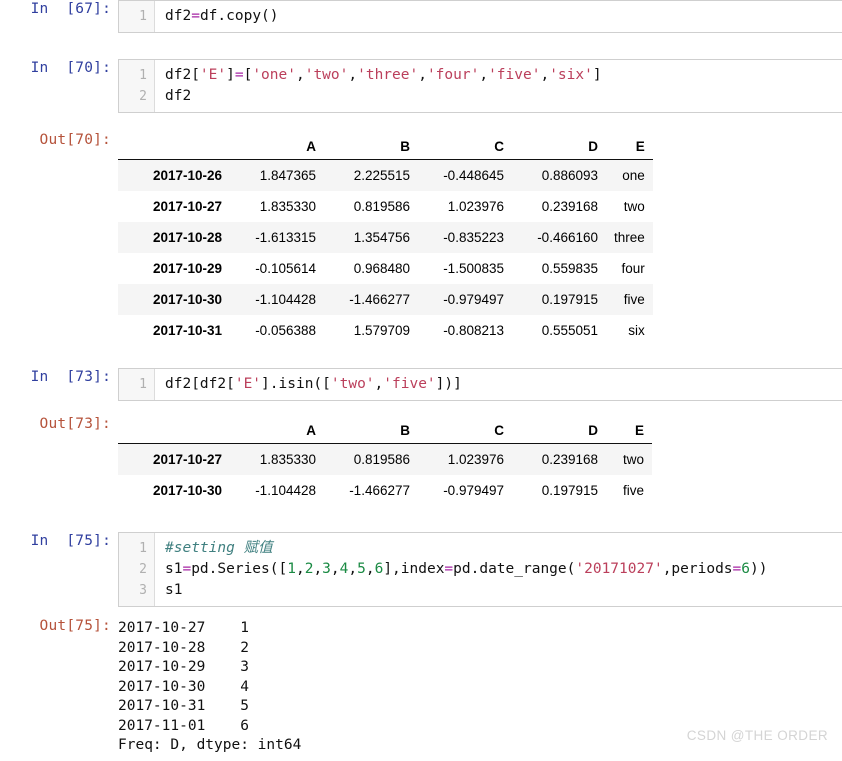 The image size is (842, 761). What do you see at coordinates (137, 86) in the screenshot?
I see `line-numbers-70: 12` at bounding box center [137, 86].